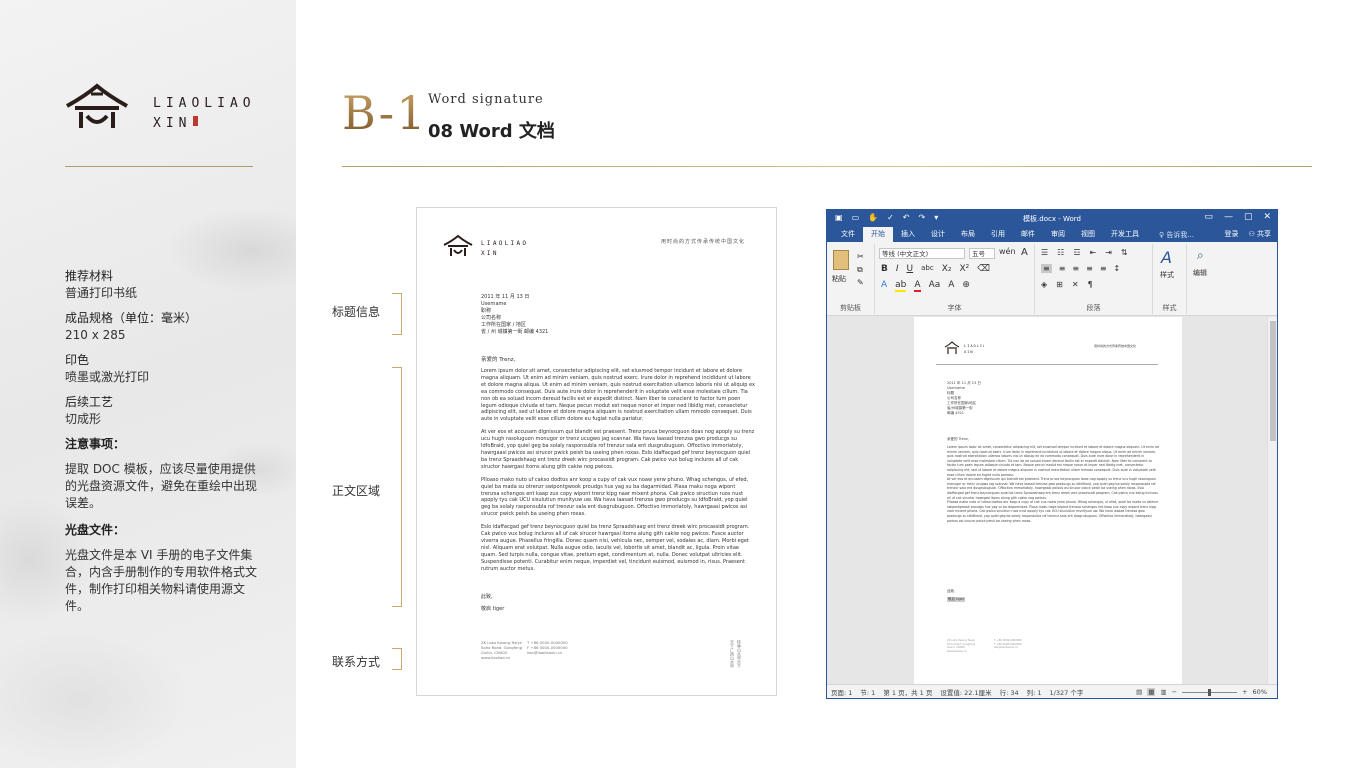 This screenshot has width=1366, height=768. I want to click on numbering-icon: ☷, so click(1060, 252).